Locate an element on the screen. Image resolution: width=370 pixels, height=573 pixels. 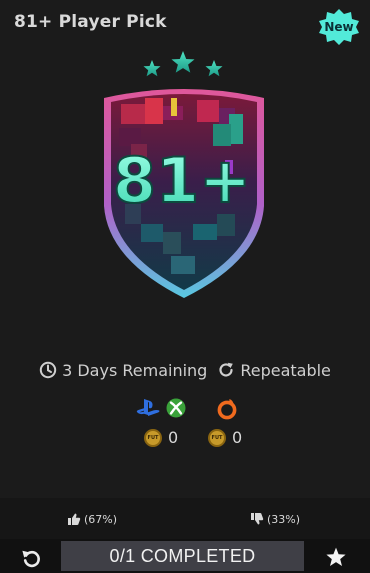
upvote-percent: (67%) is located at coordinates (101, 519).